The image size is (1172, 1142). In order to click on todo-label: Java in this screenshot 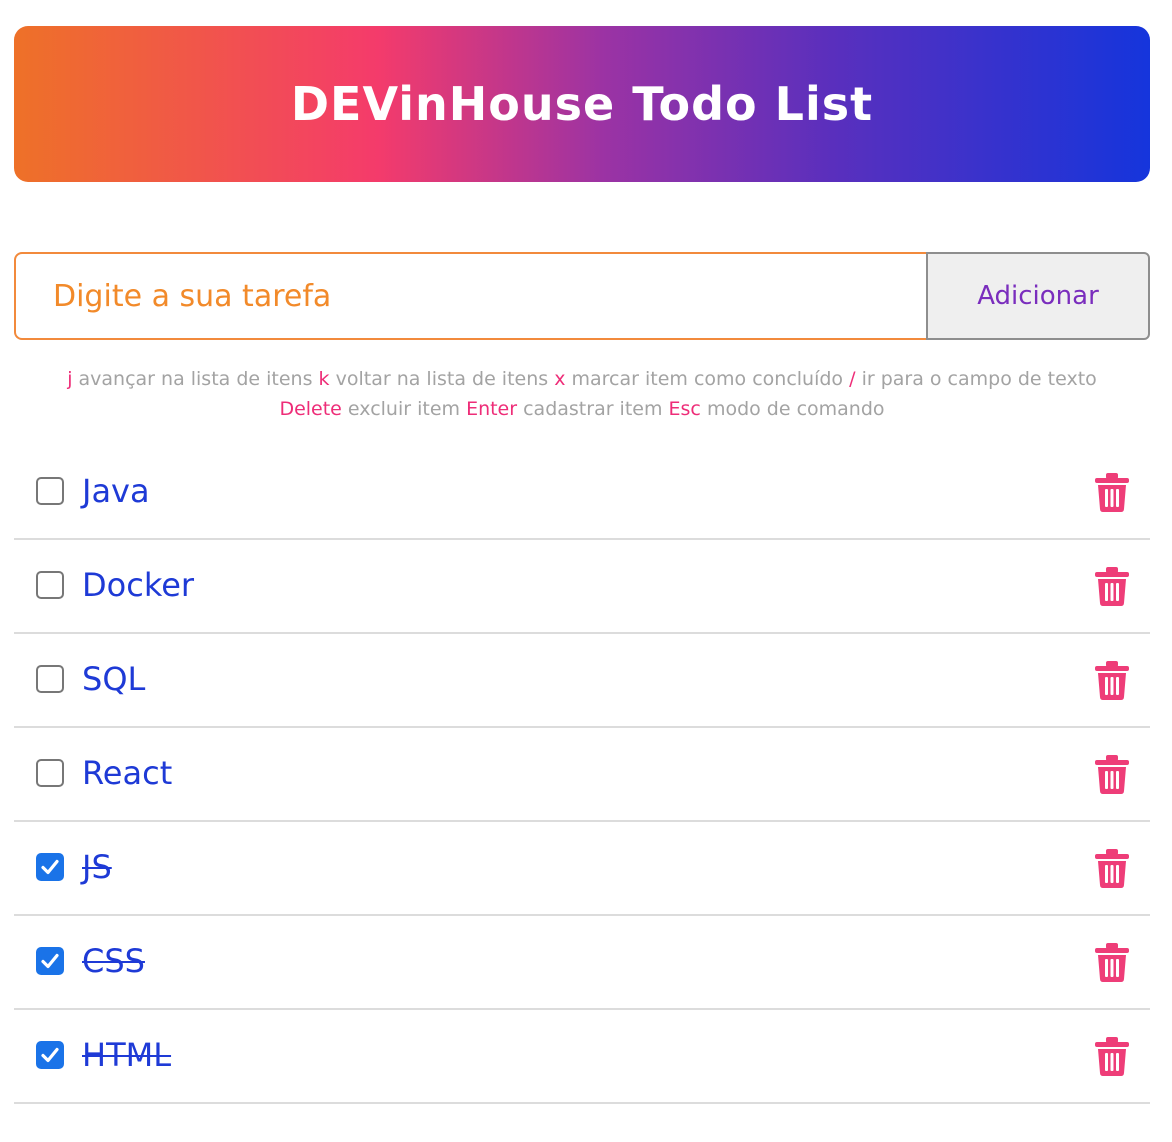, I will do `click(116, 491)`.